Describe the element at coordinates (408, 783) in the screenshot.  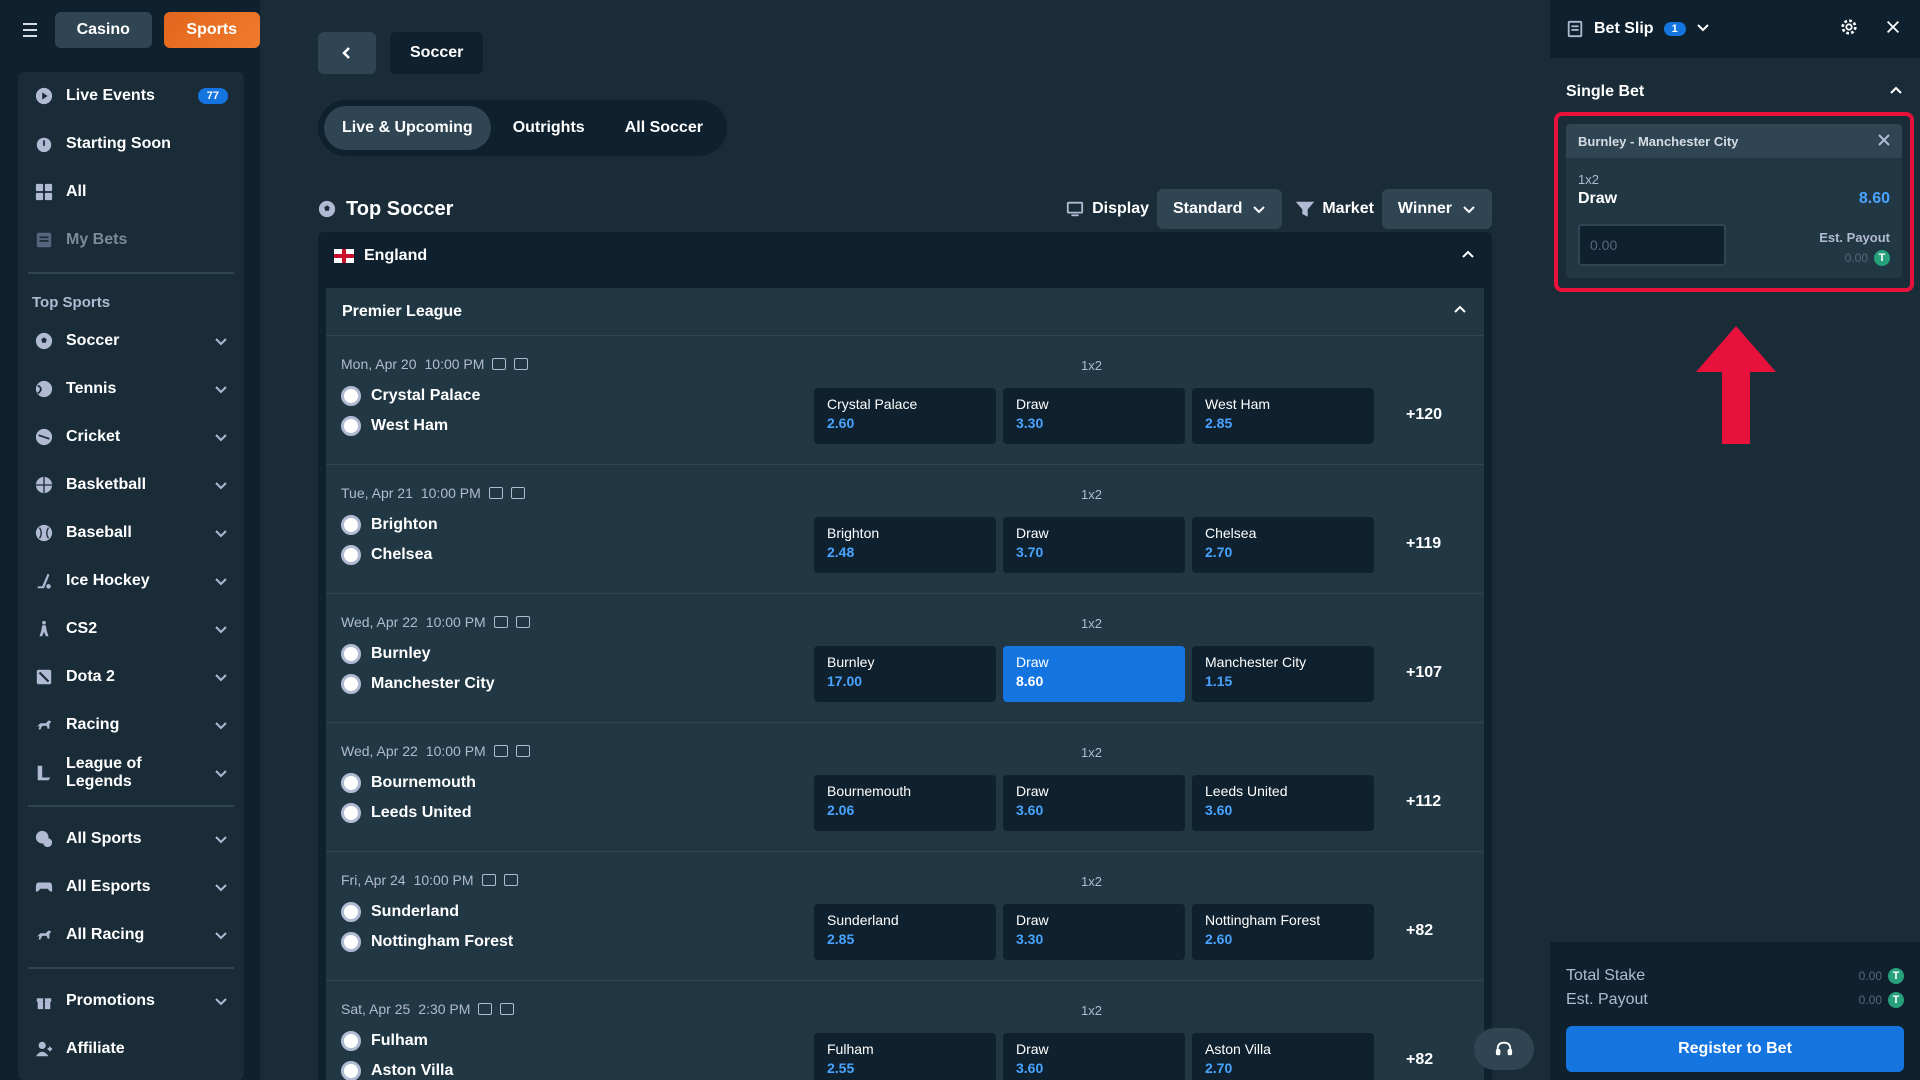
I see `home-team: Bournemouth` at that location.